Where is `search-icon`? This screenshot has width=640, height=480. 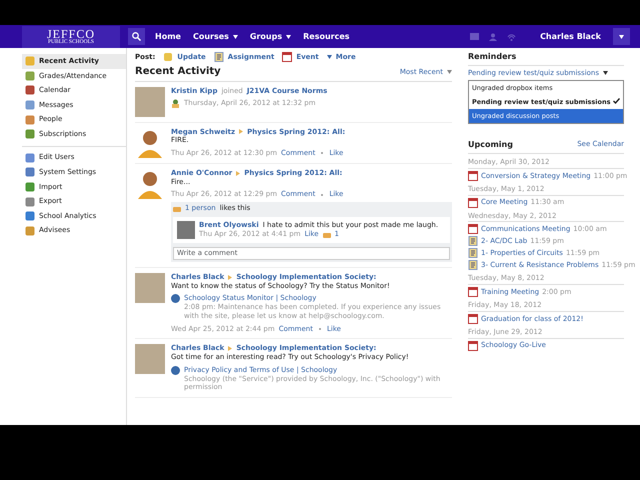
search-icon is located at coordinates (136, 36).